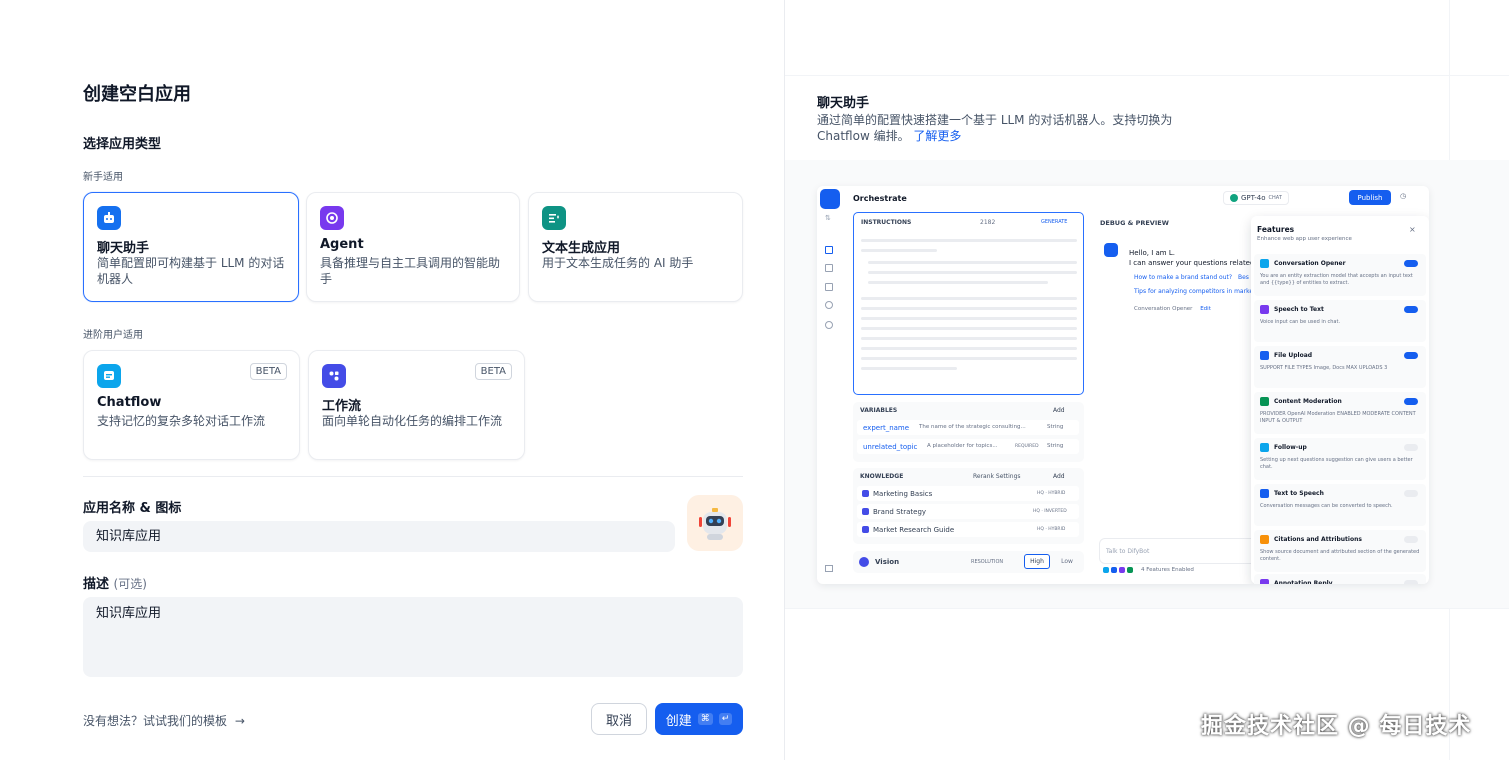  I want to click on conversation-opener-label: Conversation Opener, so click(1163, 309).